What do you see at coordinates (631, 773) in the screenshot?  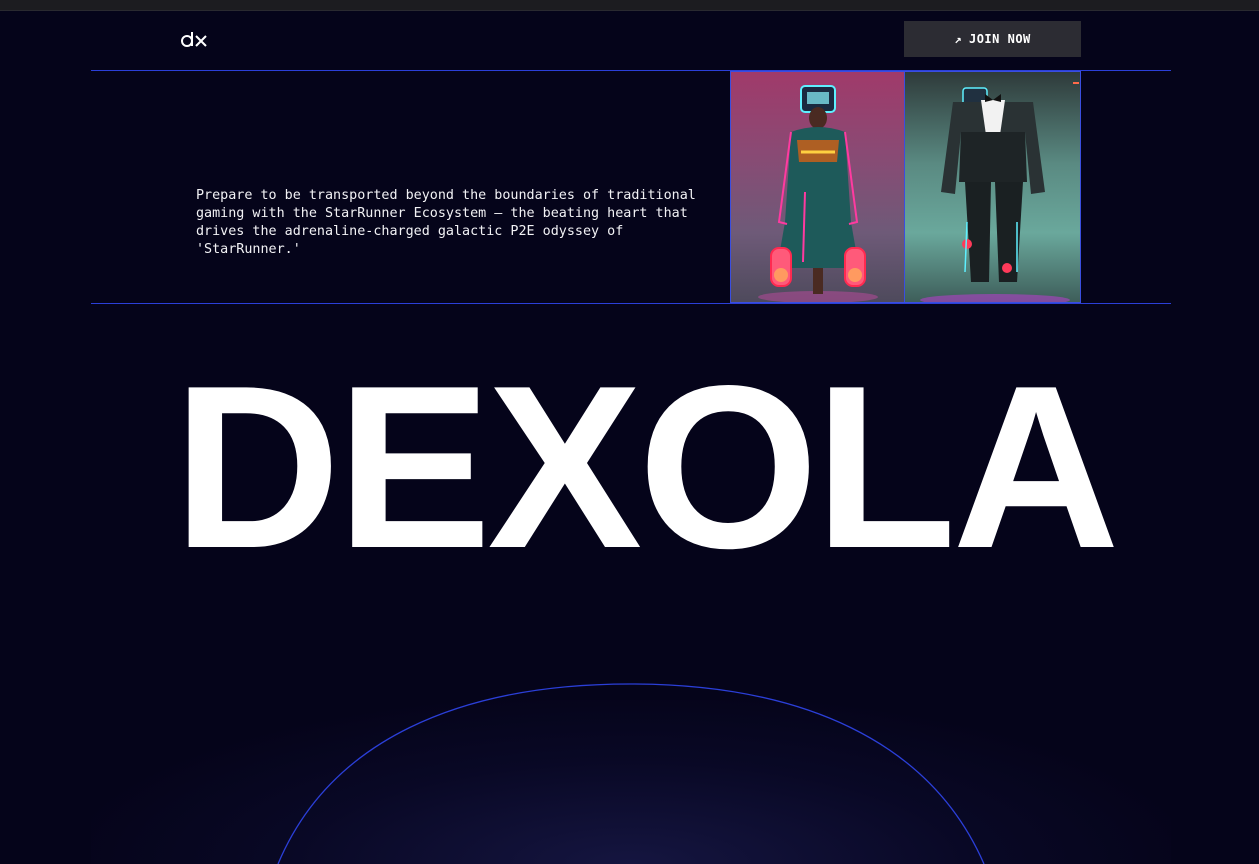 I see `orbit-arc` at bounding box center [631, 773].